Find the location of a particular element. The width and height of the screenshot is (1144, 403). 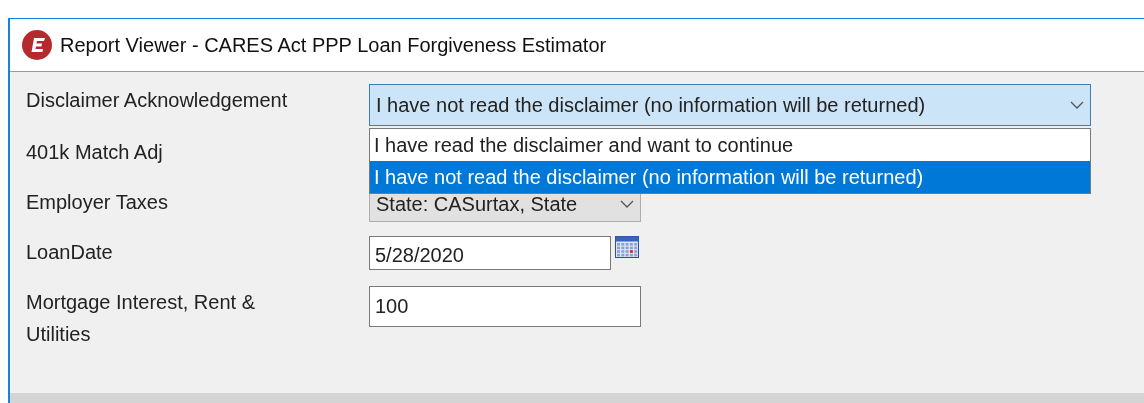

dropdown-option: I have not read the disclaimer (no information will be returned) is located at coordinates (730, 177).